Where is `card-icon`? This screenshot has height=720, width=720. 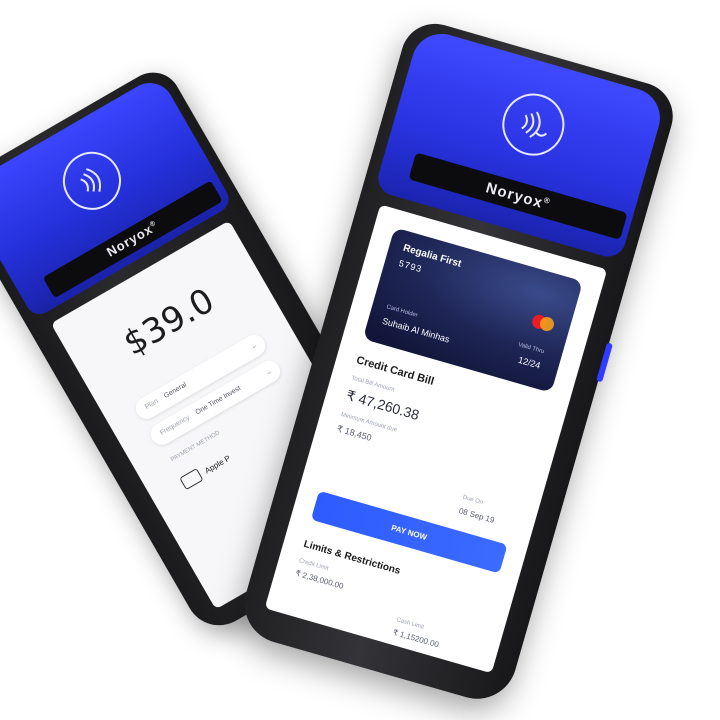
card-icon is located at coordinates (191, 479).